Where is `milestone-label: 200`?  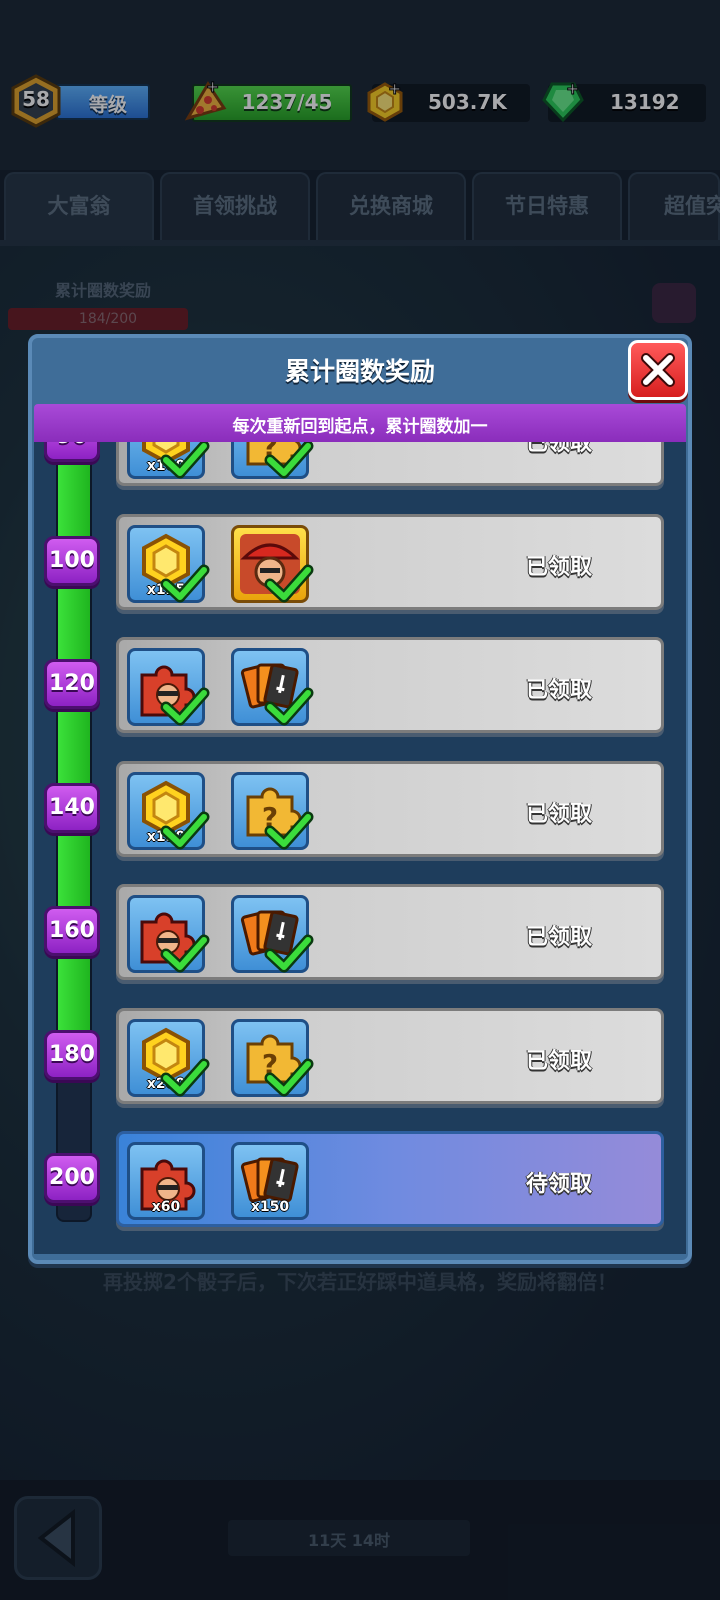 milestone-label: 200 is located at coordinates (72, 1177).